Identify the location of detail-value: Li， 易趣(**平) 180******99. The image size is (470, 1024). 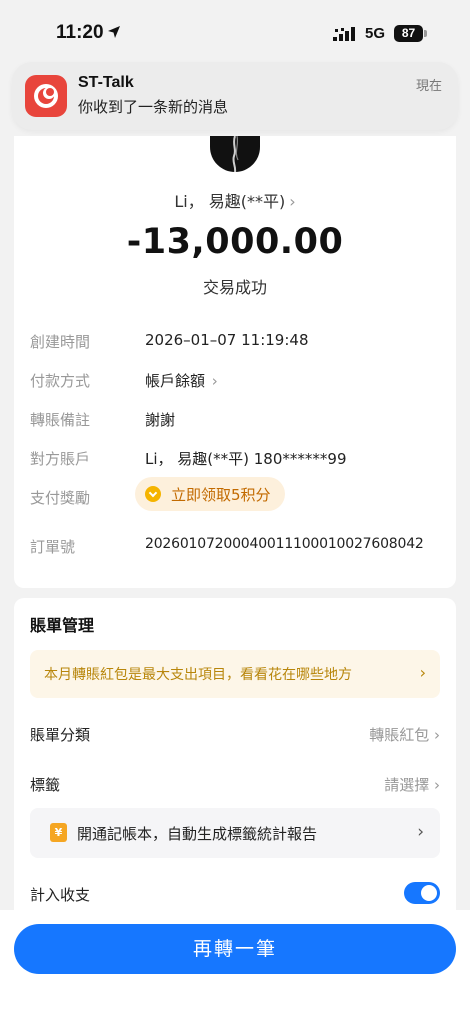
(246, 459).